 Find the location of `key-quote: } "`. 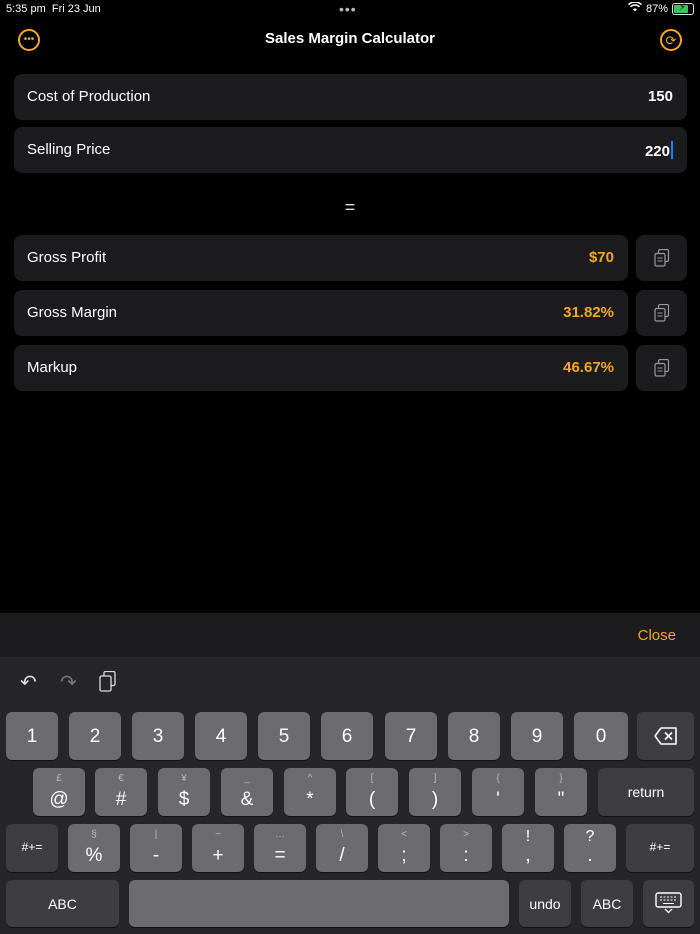

key-quote: } " is located at coordinates (561, 792).